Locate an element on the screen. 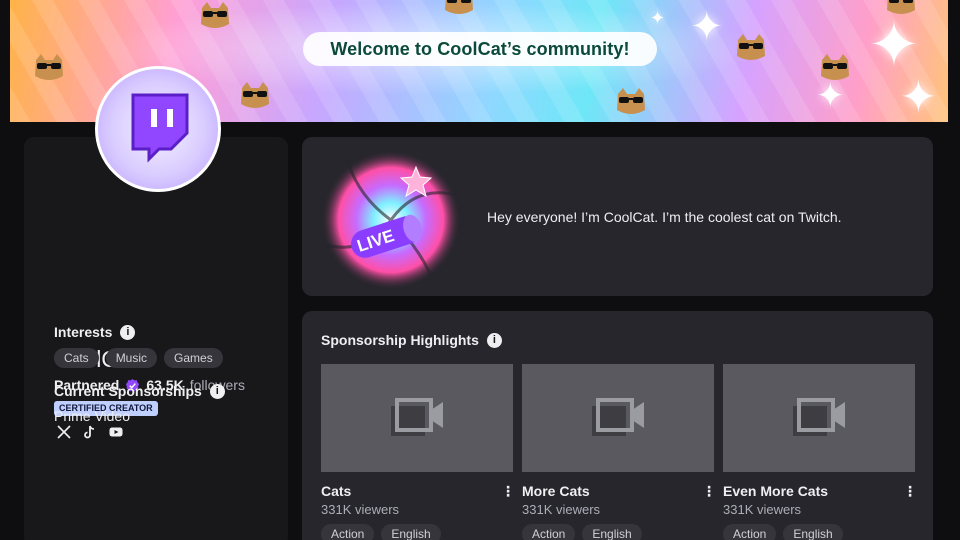 The image size is (960, 540). sponsorships-heading: Current Sponsorships i is located at coordinates (139, 391).